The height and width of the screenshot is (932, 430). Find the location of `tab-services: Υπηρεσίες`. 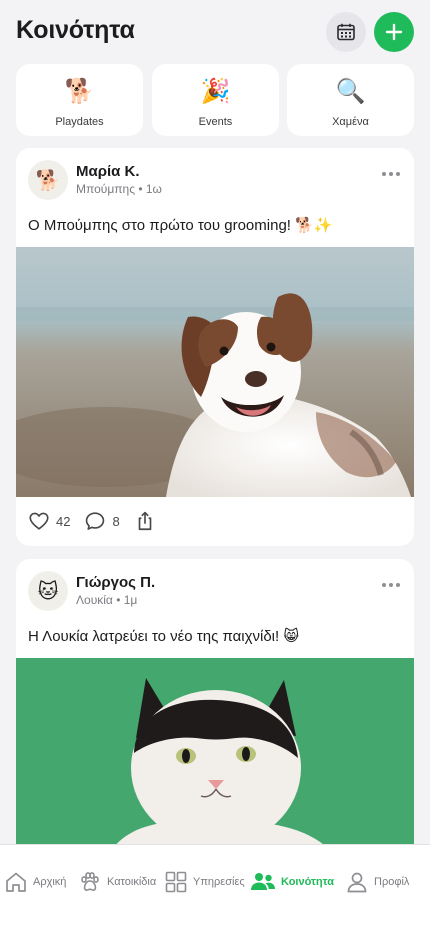

tab-services: Υπηρεσίες is located at coordinates (204, 882).